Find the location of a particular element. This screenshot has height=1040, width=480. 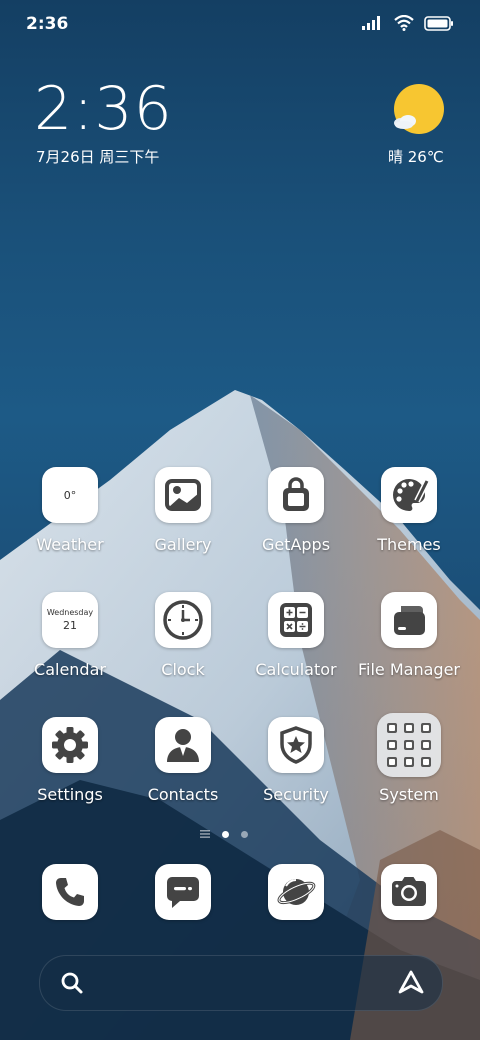

sunny-weather-icon is located at coordinates (419, 111).